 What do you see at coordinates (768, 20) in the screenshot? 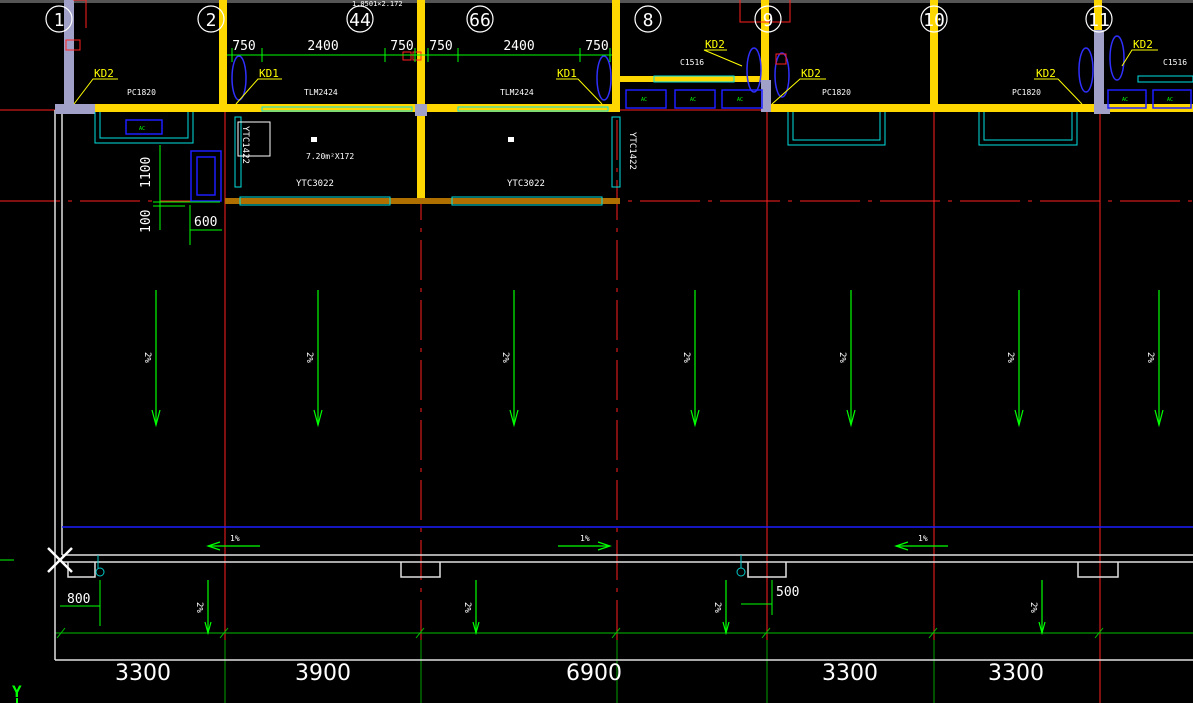
I see `axis-label: 9` at bounding box center [768, 20].